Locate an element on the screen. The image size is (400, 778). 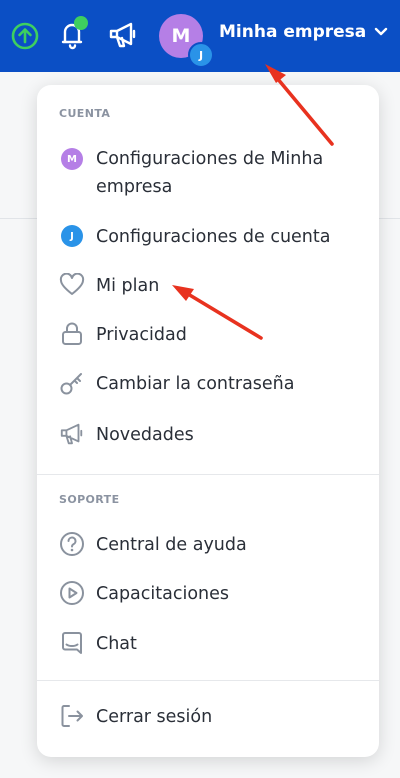
top-bar: M J Minha empresa is located at coordinates (200, 36).